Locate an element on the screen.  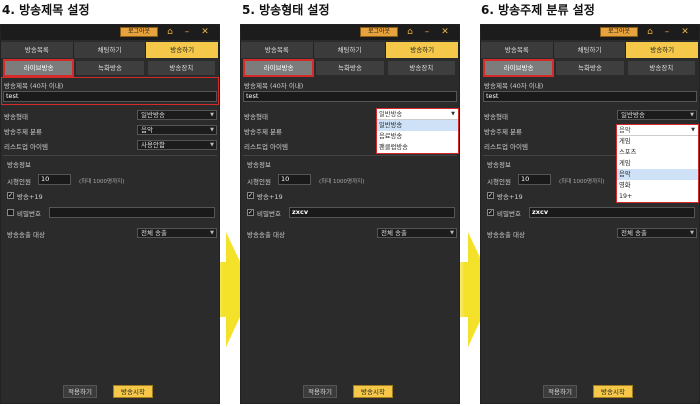
title-bar: 로그아웃 ⌂ – ✕ is located at coordinates (590, 32).